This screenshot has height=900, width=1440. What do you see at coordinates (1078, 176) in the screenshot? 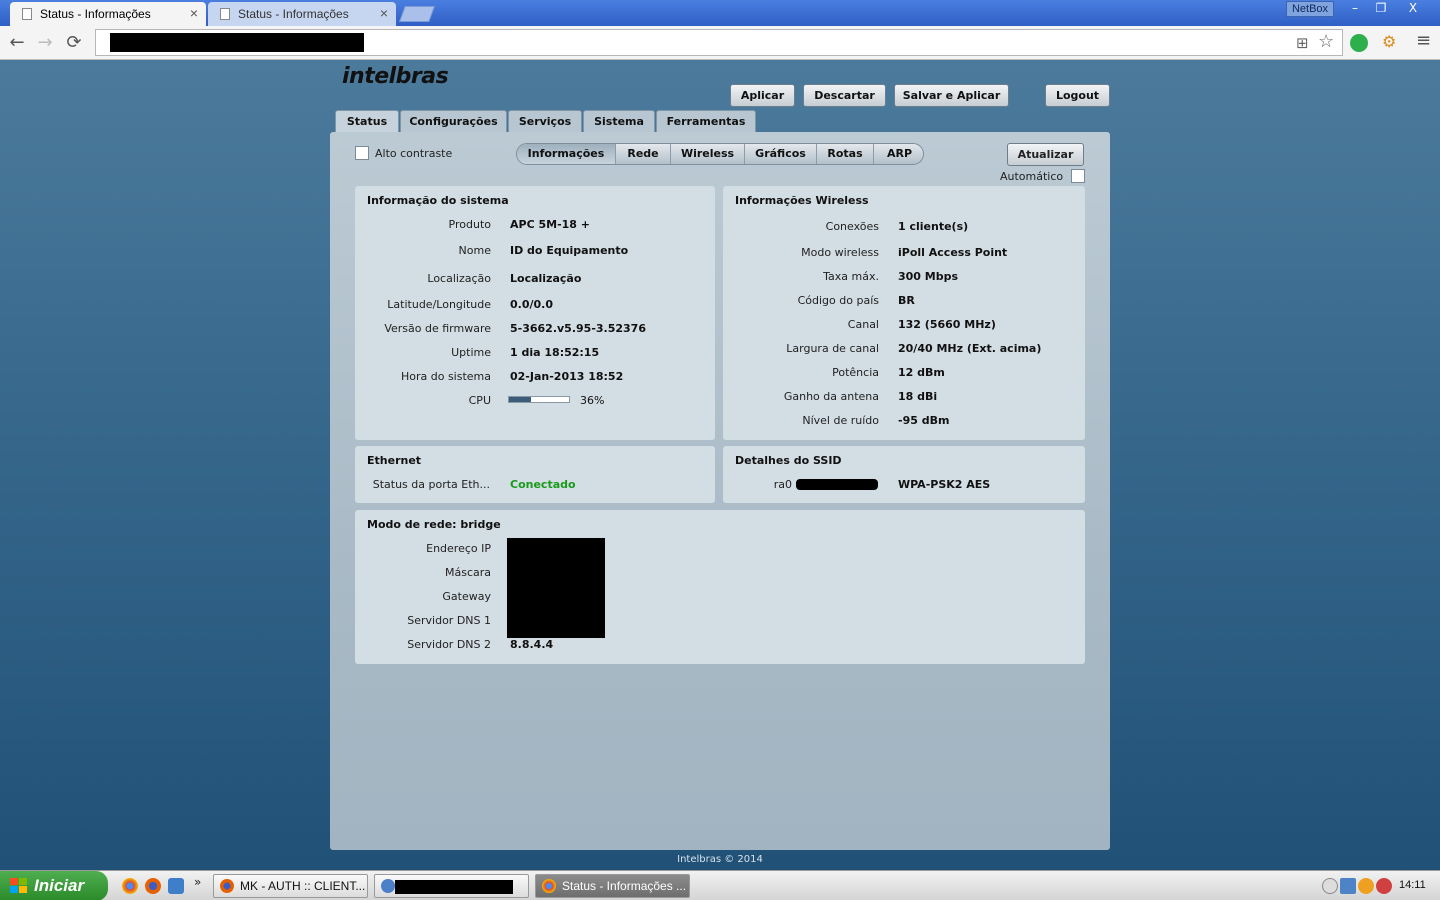
I see `auto-refresh-checkbox` at bounding box center [1078, 176].